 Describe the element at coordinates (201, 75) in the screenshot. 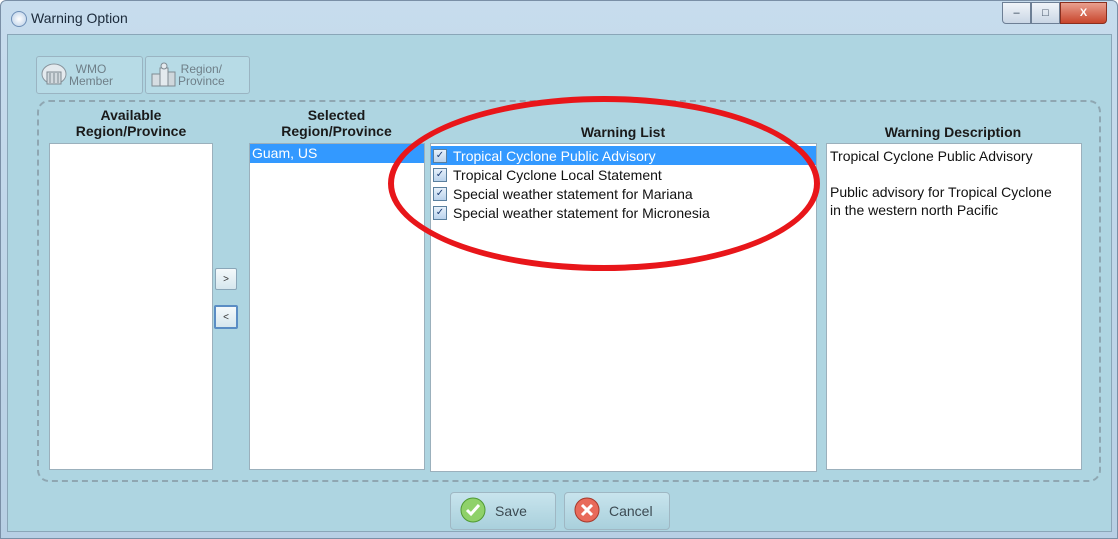

I see `region-province-label: Region/Province` at that location.